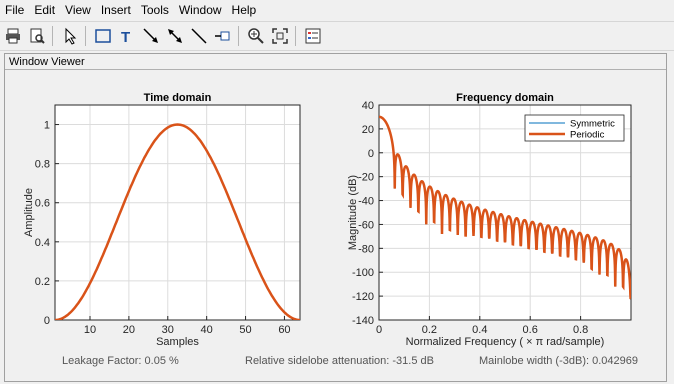 This screenshot has height=384, width=674. What do you see at coordinates (78, 10) in the screenshot?
I see `menu-view: View` at bounding box center [78, 10].